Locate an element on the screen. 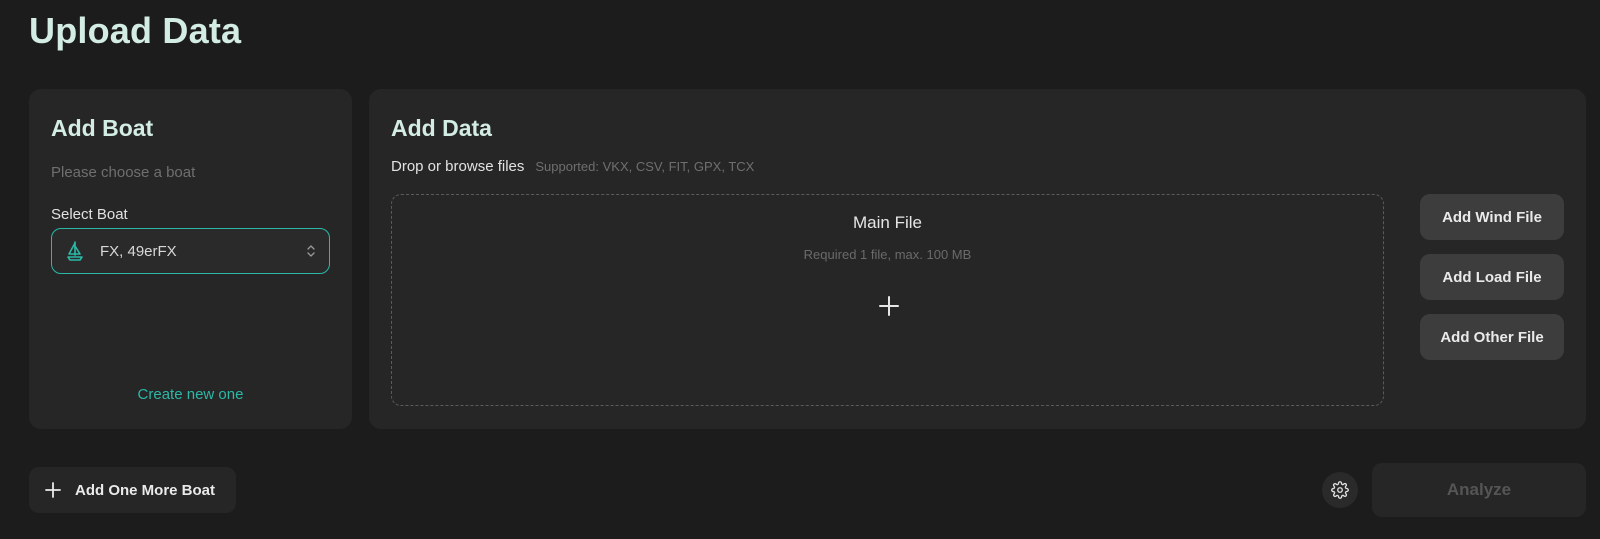  add-boat-title: Add Boat is located at coordinates (102, 128).